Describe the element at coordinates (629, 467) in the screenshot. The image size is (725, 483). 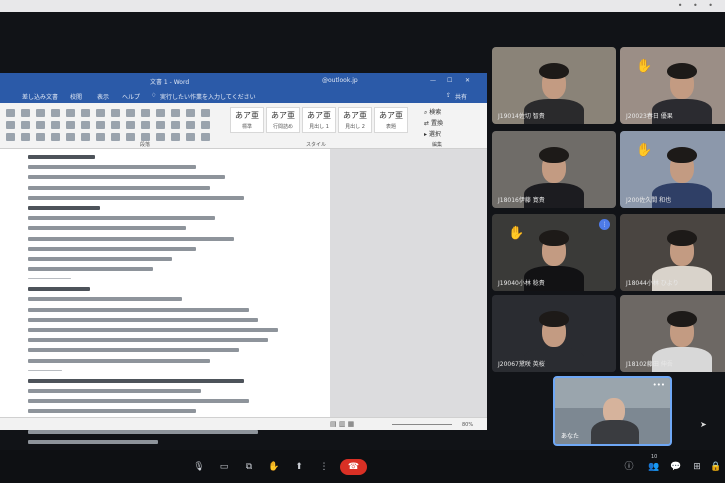
I see `info-icon: ⓘ` at that location.